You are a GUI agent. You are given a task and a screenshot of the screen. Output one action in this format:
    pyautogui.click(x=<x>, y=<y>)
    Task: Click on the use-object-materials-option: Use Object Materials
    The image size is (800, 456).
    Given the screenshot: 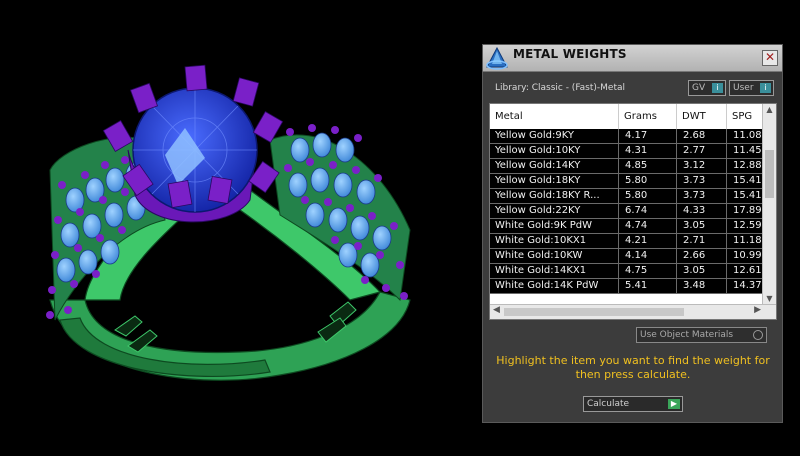 What is the action you would take?
    pyautogui.click(x=701, y=335)
    